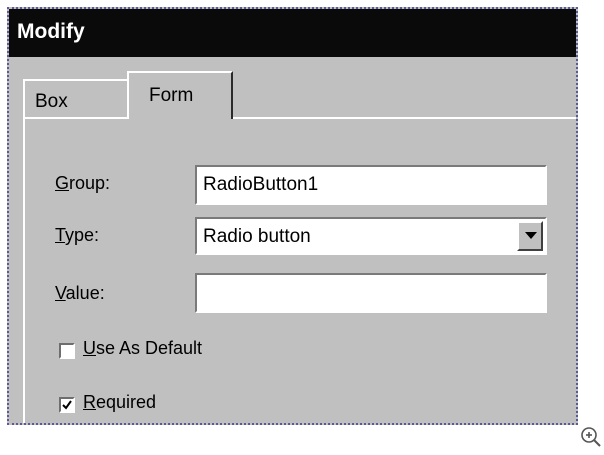 The height and width of the screenshot is (455, 604). I want to click on chevron-down-icon, so click(531, 235).